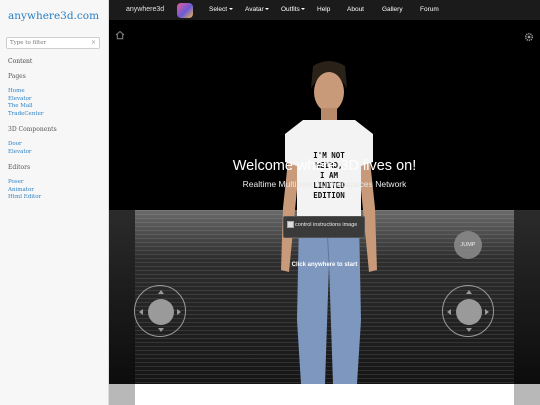 The width and height of the screenshot is (540, 405). What do you see at coordinates (32, 129) in the screenshot?
I see `components-heading: 3D Components` at bounding box center [32, 129].